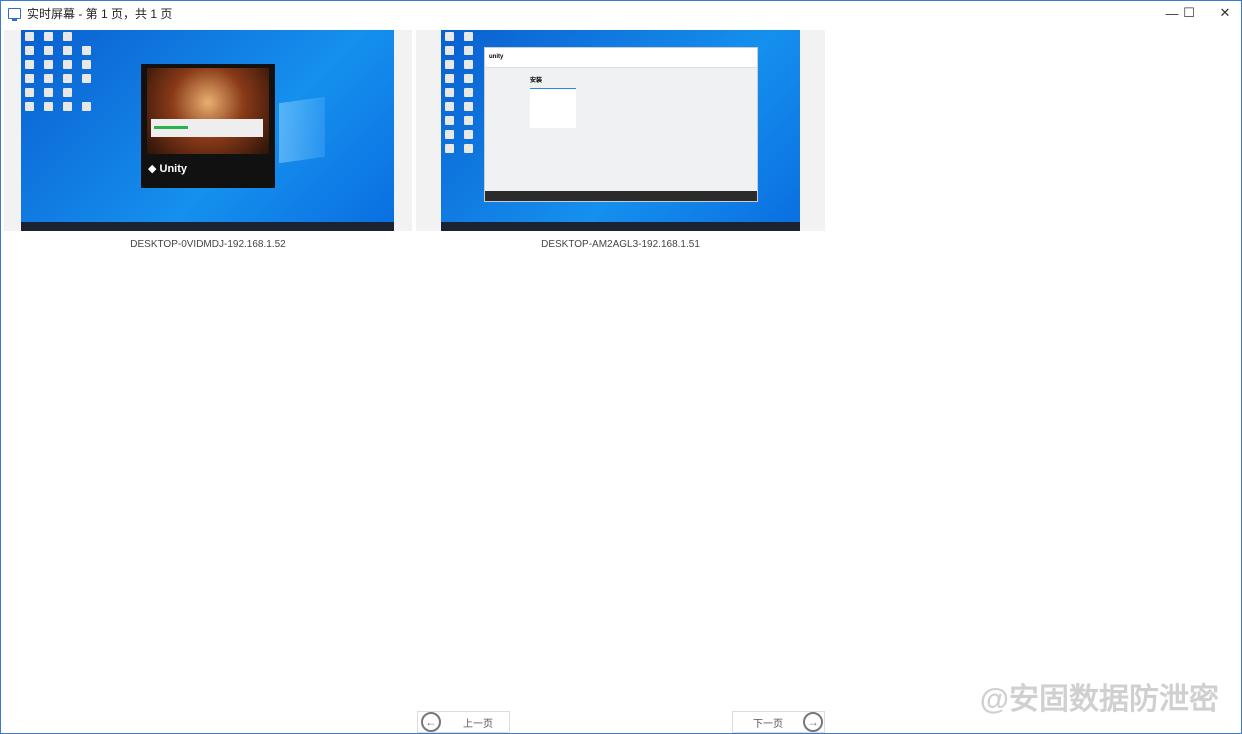 This screenshot has width=1242, height=734. What do you see at coordinates (621, 124) in the screenshot?
I see `unity-hub-window: unity 安装` at bounding box center [621, 124].